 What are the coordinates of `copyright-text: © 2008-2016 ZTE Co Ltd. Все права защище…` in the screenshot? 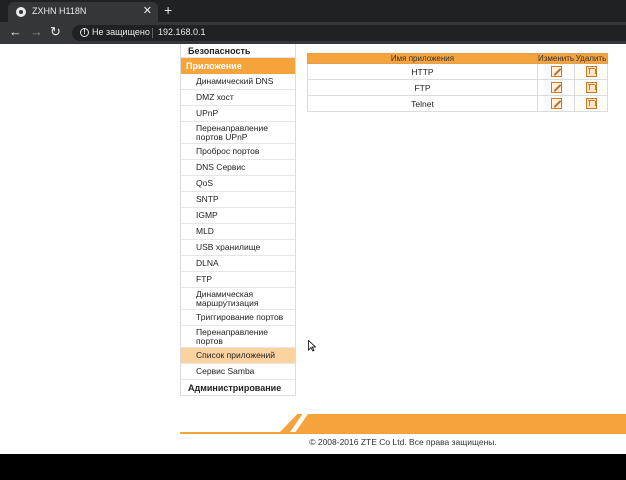 It's located at (403, 442).